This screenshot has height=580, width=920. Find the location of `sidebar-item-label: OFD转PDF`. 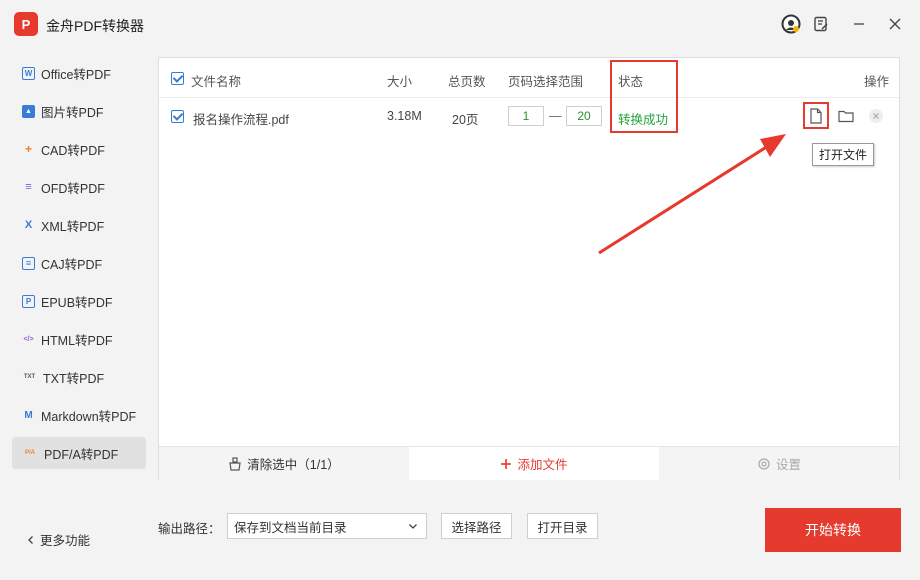

sidebar-item-label: OFD转PDF is located at coordinates (73, 188).